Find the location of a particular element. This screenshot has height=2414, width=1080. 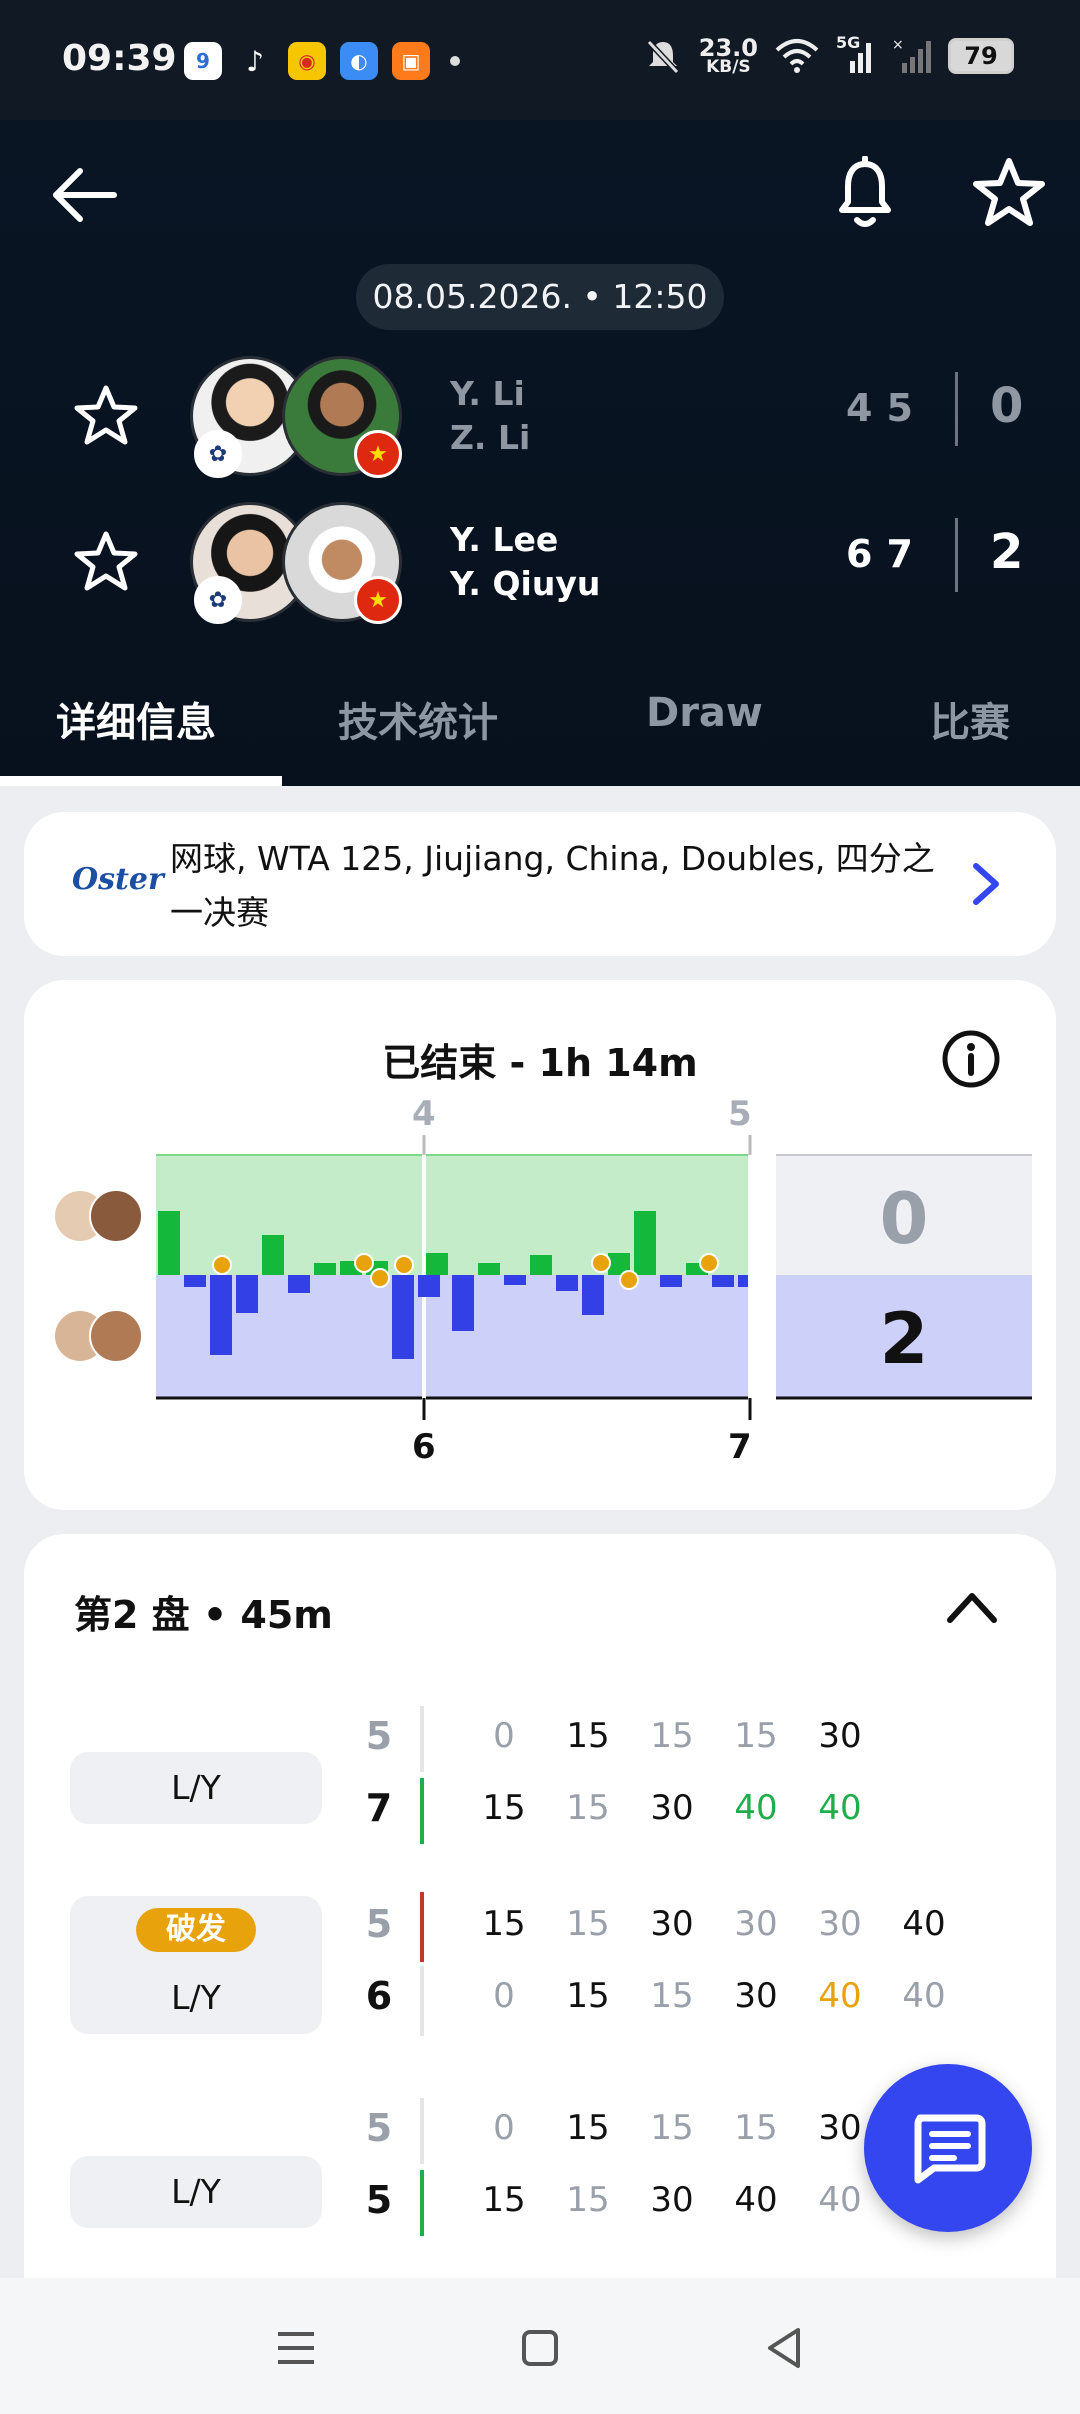

favorite-star-icon is located at coordinates (1009, 193).